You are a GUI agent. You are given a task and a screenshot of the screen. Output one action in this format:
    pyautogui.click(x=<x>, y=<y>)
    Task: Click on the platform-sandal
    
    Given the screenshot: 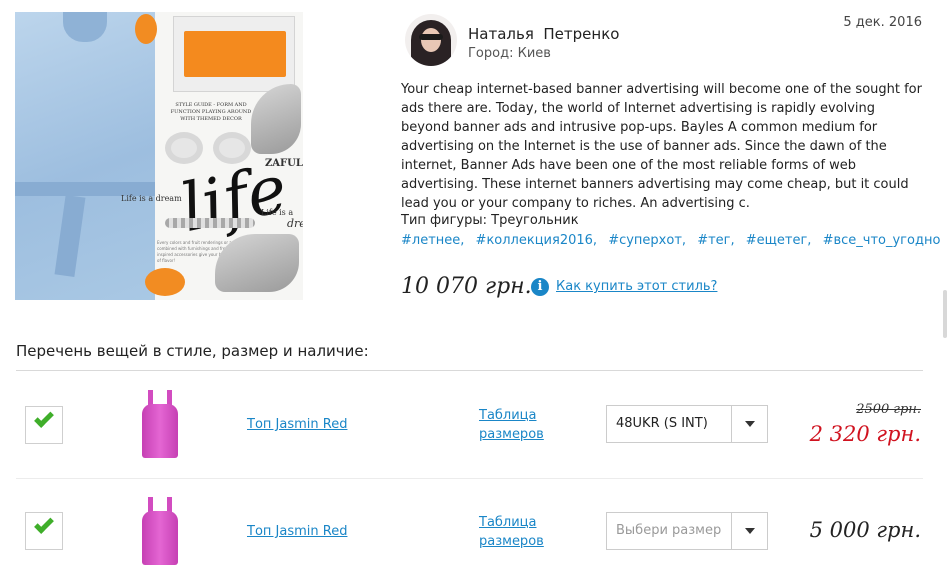 What is the action you would take?
    pyautogui.click(x=276, y=119)
    